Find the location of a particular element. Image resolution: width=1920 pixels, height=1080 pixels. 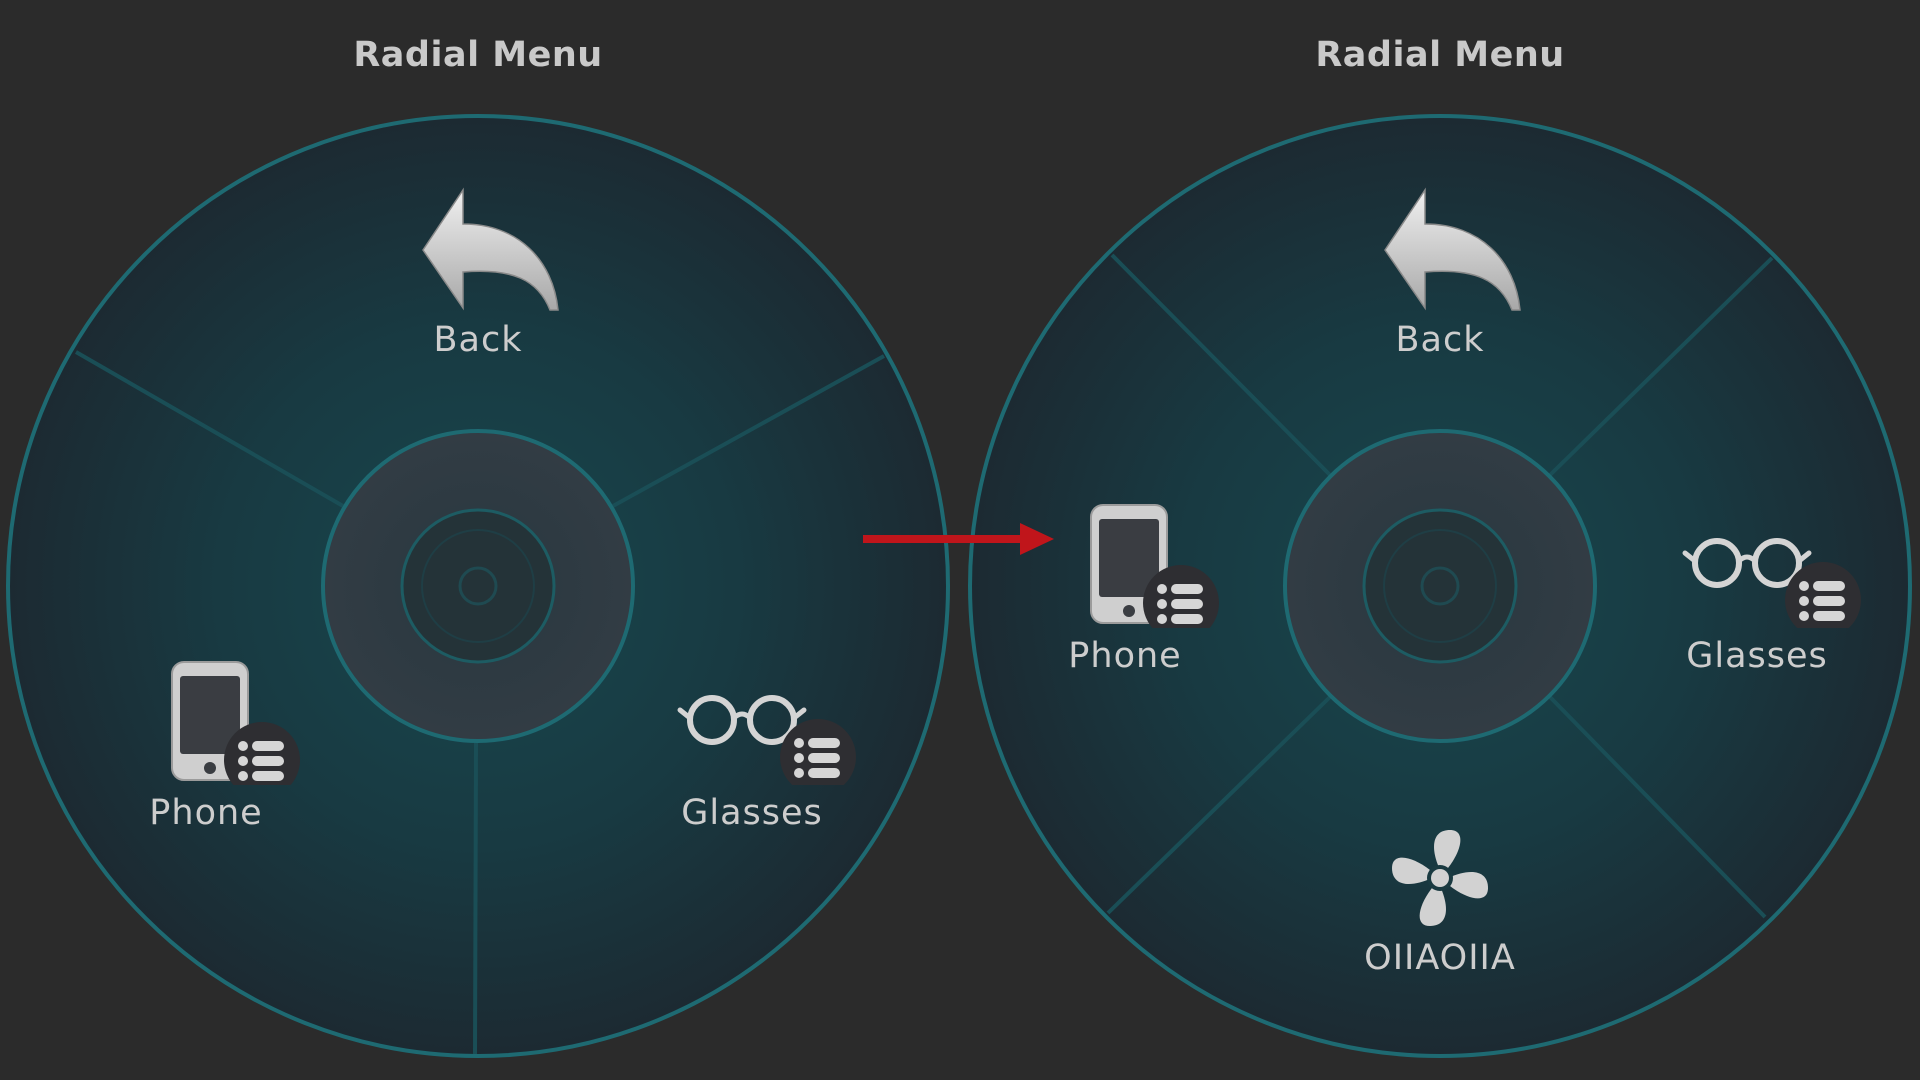

left-item-glasses-label: Glasses is located at coordinates (752, 813).